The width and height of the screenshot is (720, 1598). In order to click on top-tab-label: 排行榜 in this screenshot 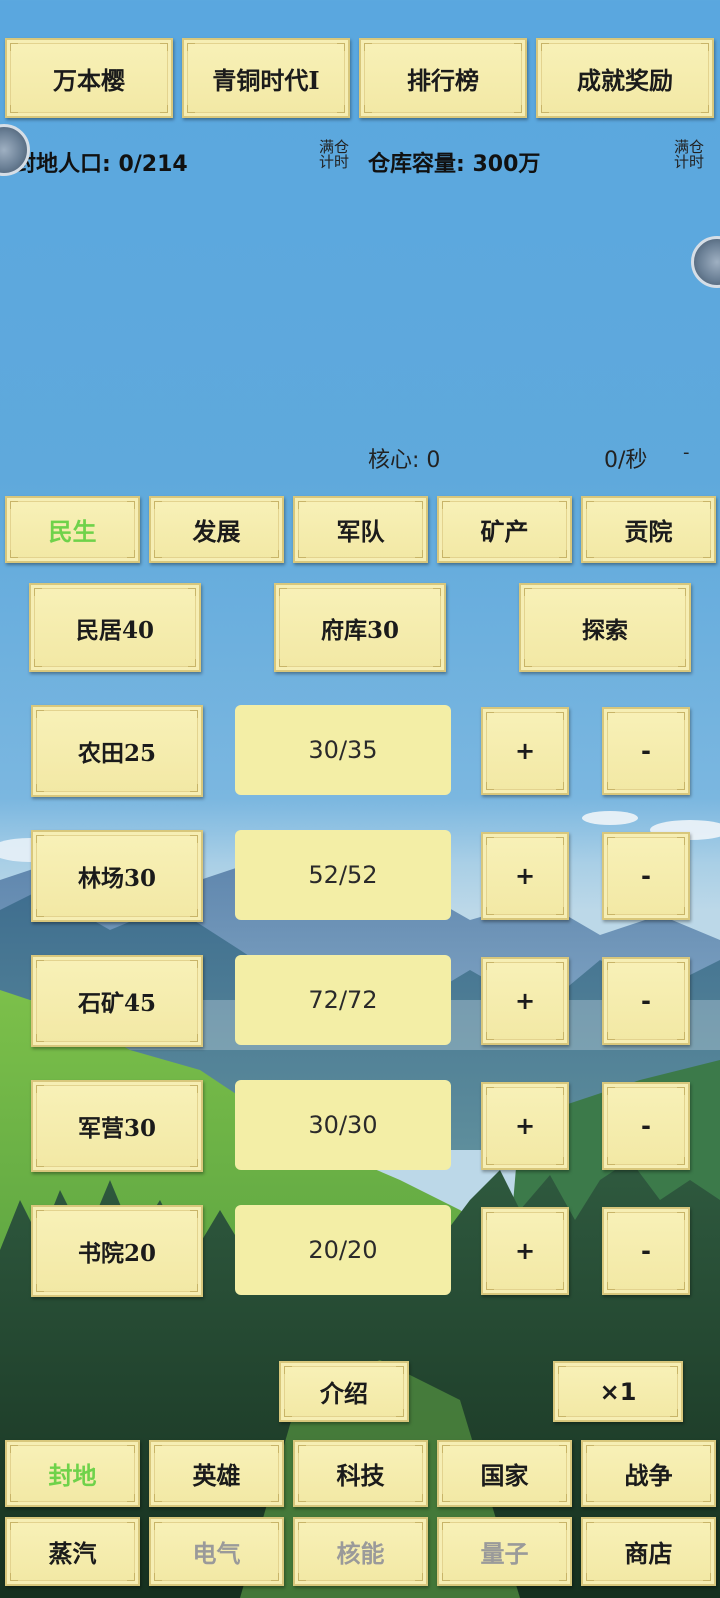, I will do `click(443, 80)`.